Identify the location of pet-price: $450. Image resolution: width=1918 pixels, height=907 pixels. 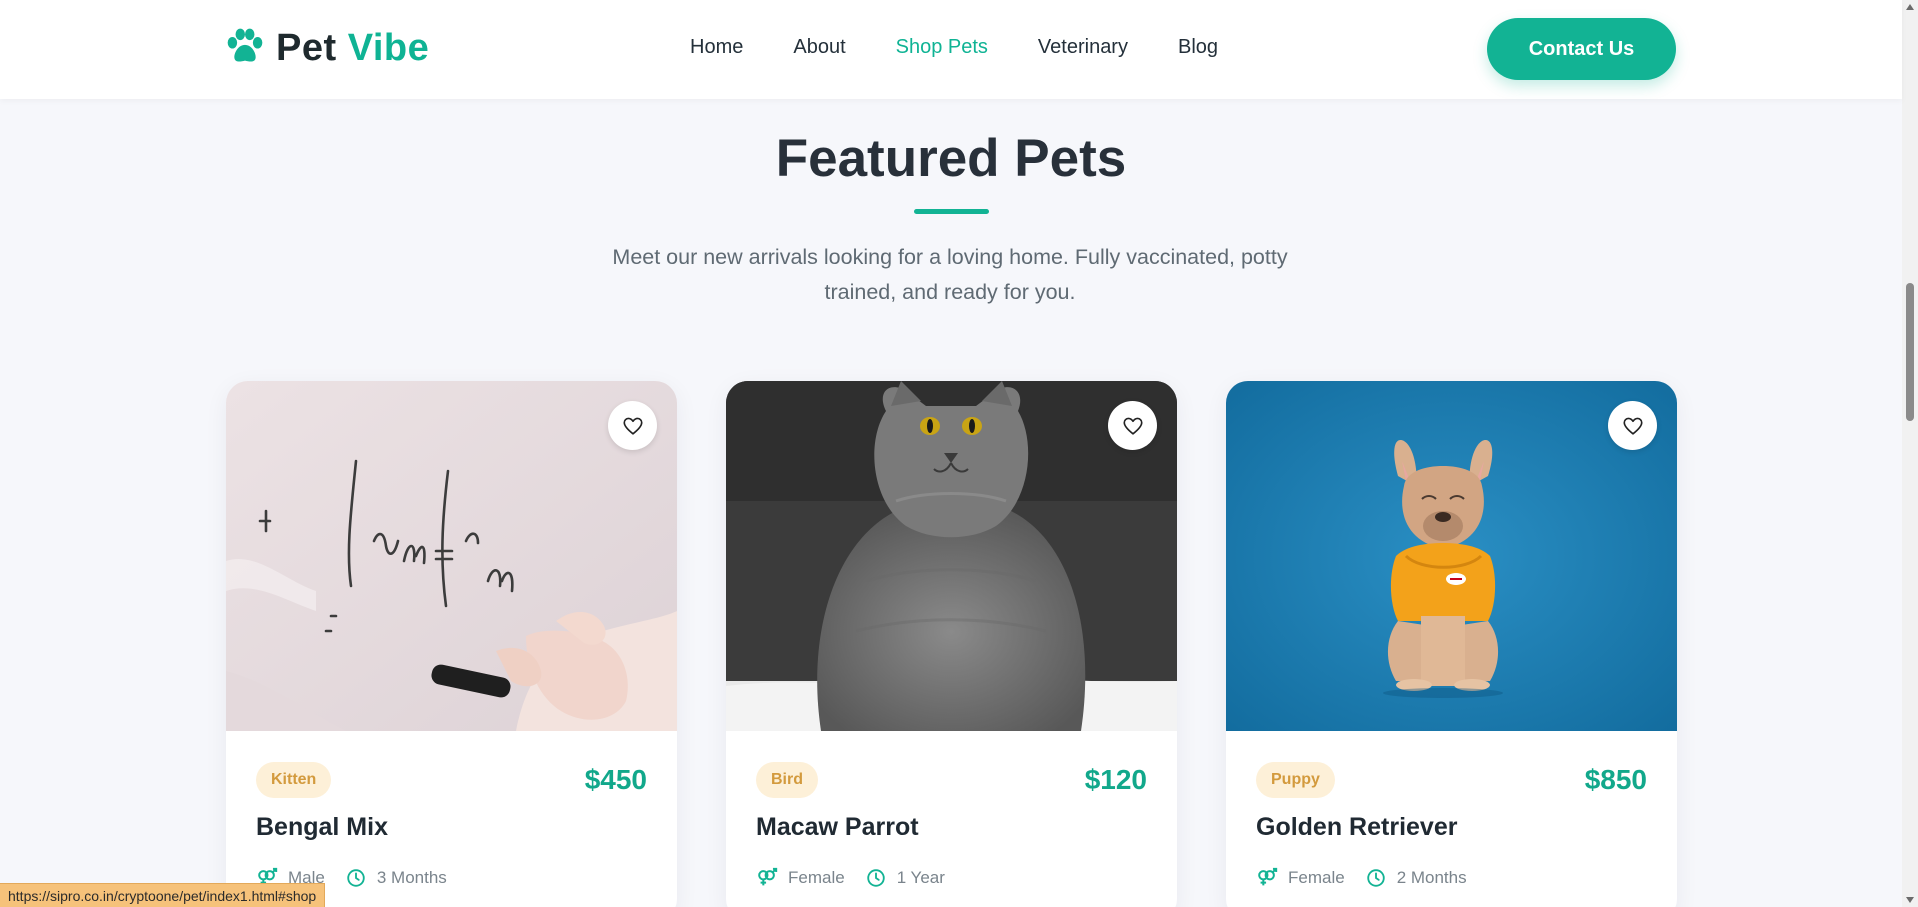
(615, 779).